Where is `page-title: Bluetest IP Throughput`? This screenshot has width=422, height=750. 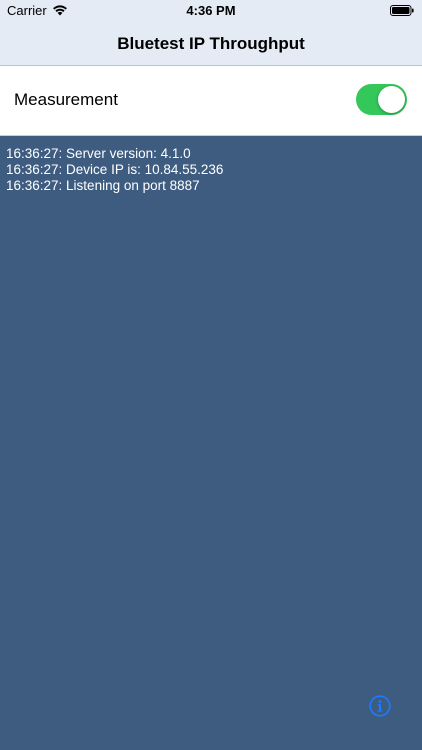 page-title: Bluetest IP Throughput is located at coordinates (211, 43).